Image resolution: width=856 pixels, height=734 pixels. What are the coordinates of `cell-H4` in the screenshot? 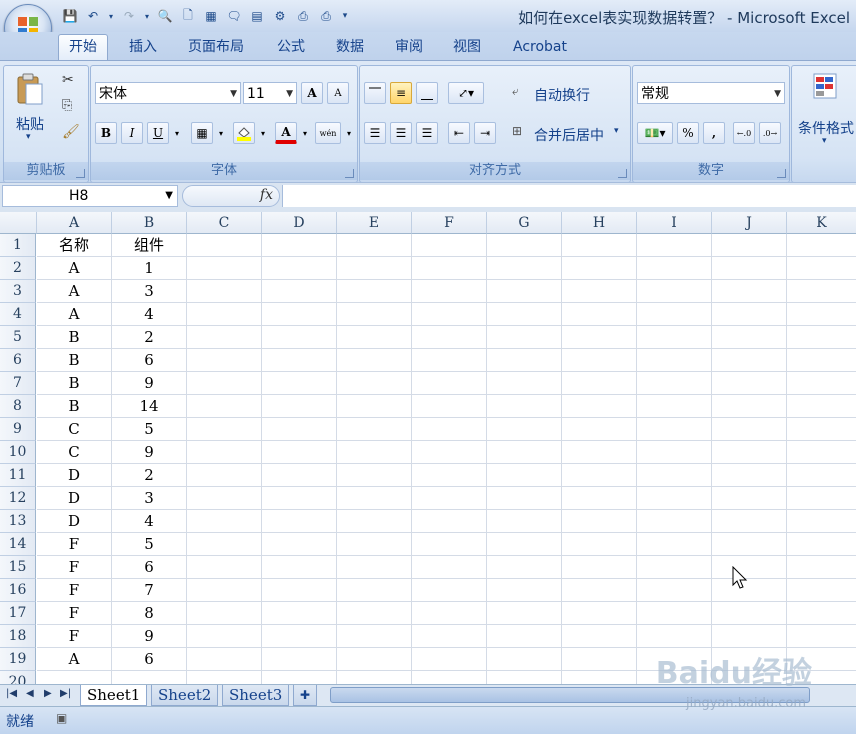 It's located at (599, 314).